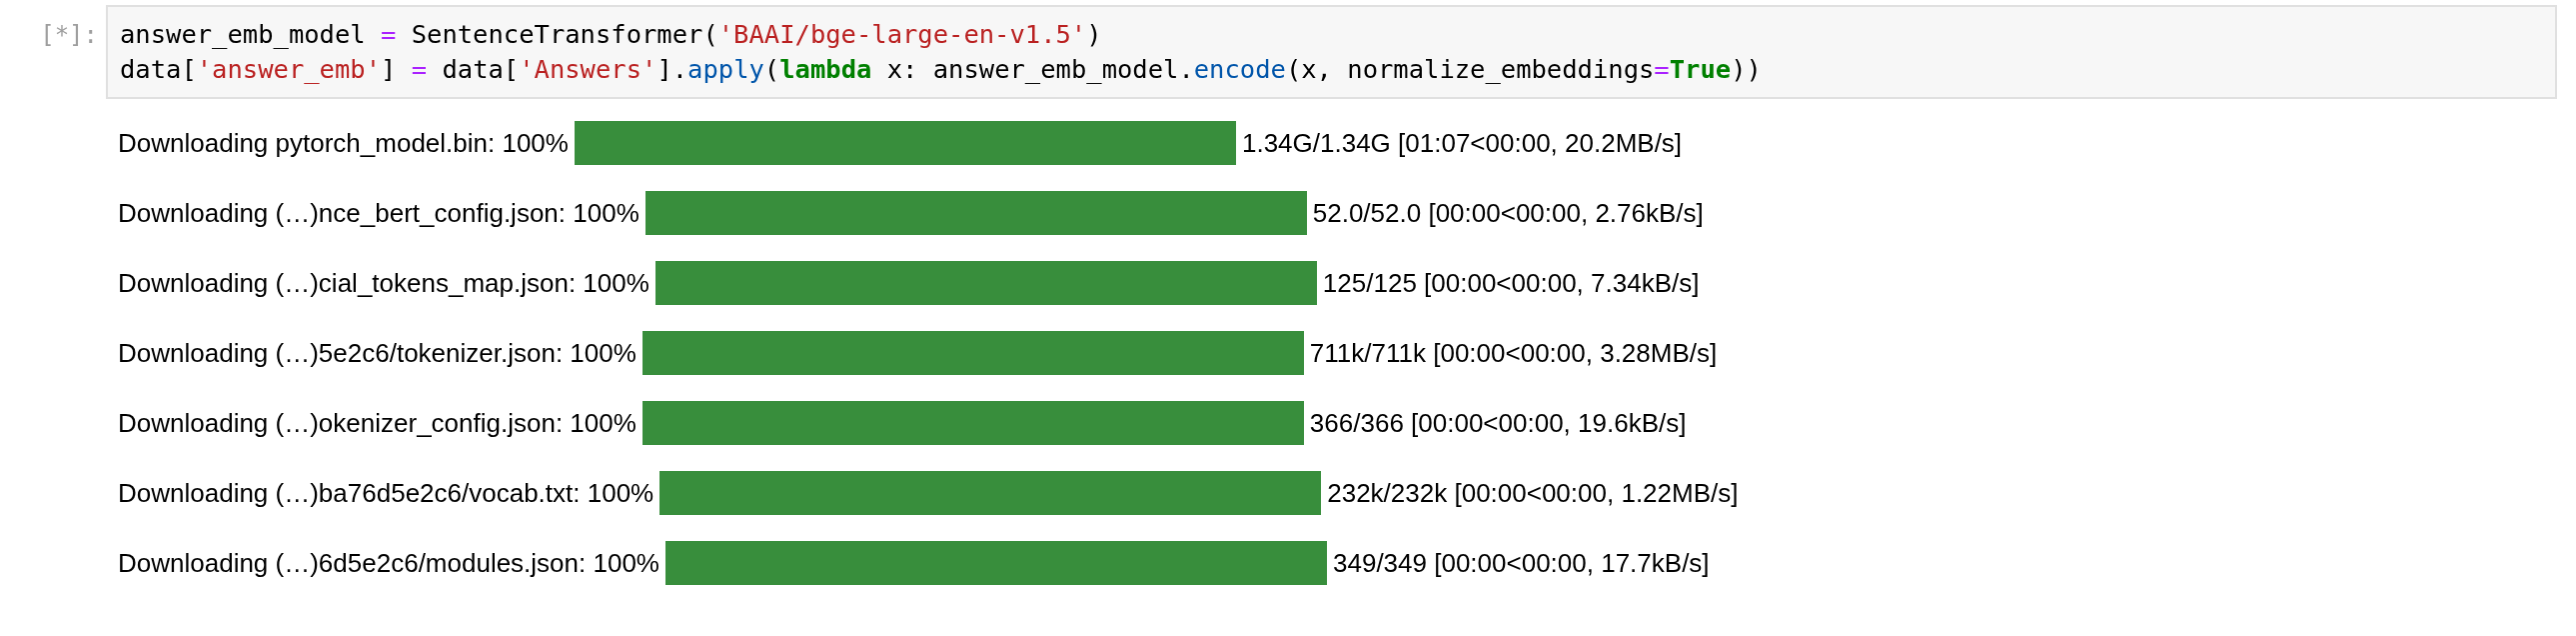  Describe the element at coordinates (1508, 213) in the screenshot. I see `progress-reading: 52.0/52.0 [00:00<00:00, 2.76kB/s]` at that location.